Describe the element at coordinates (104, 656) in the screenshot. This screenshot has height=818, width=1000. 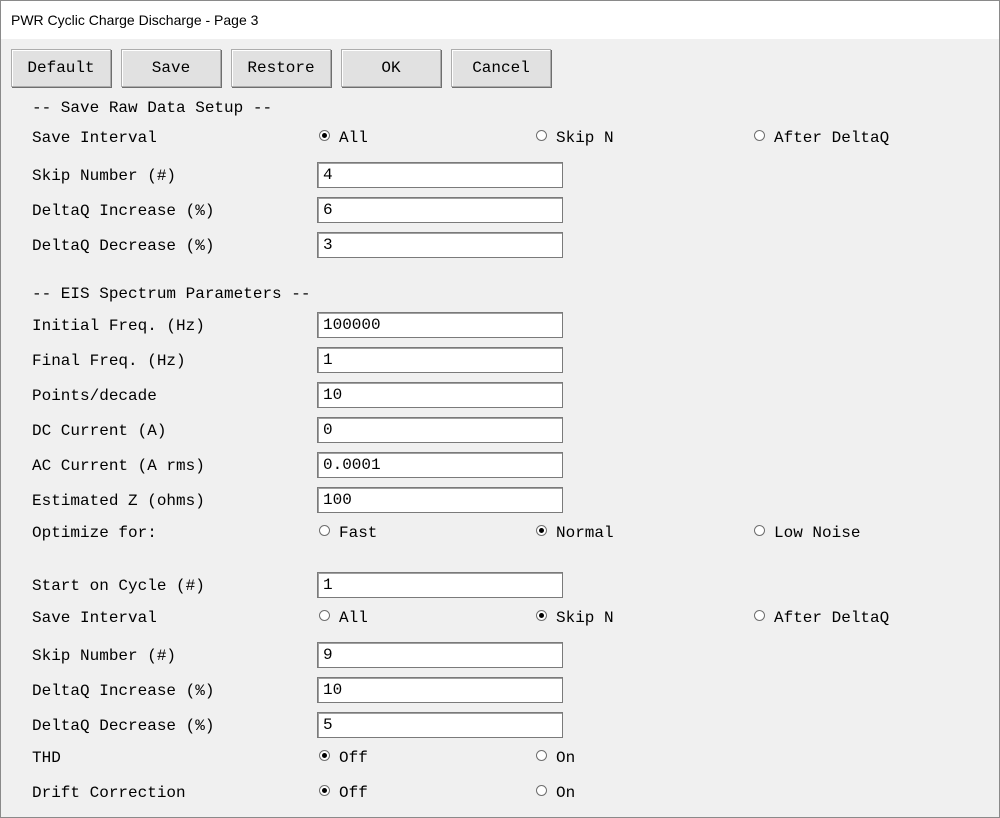
I see `eis-skip-number-label: Skip Number (#)` at that location.